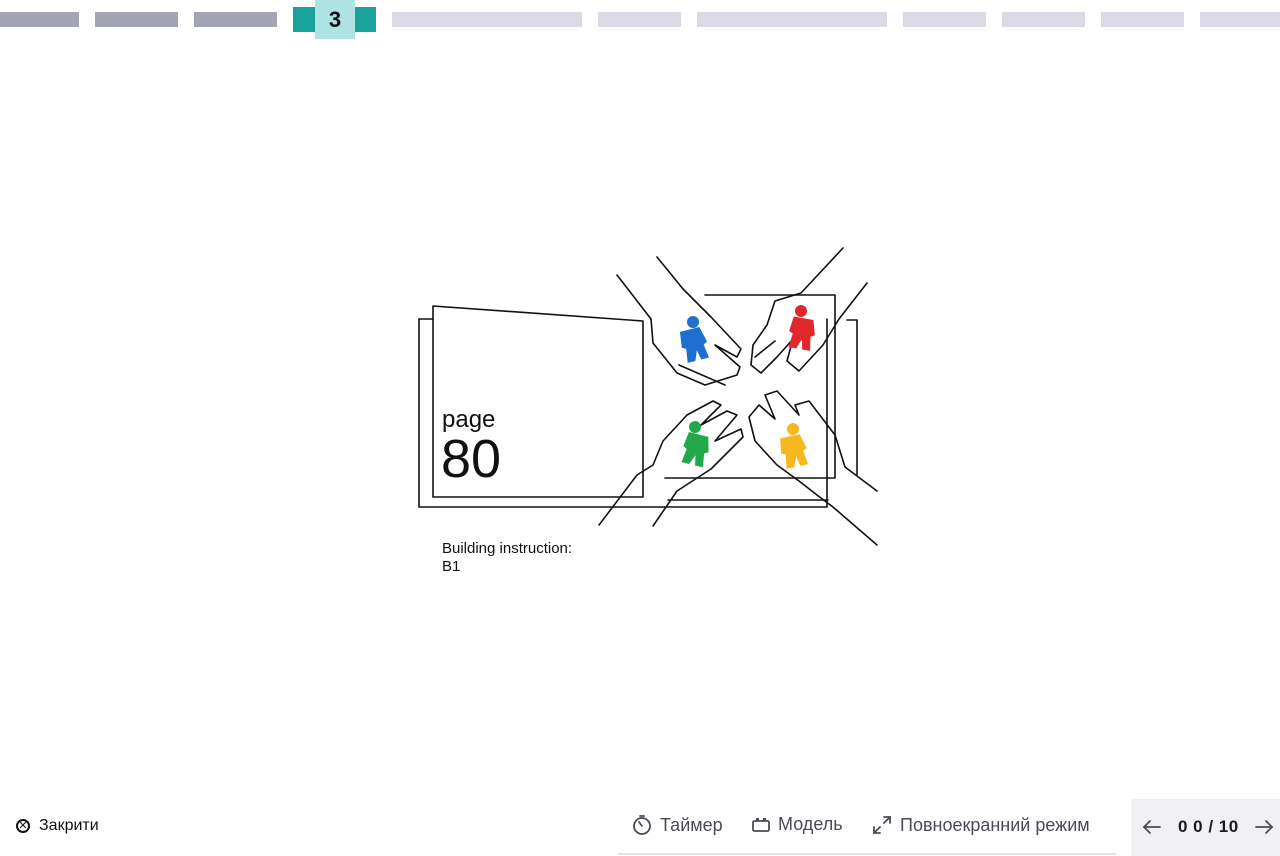  What do you see at coordinates (761, 824) in the screenshot?
I see `brick-icon` at bounding box center [761, 824].